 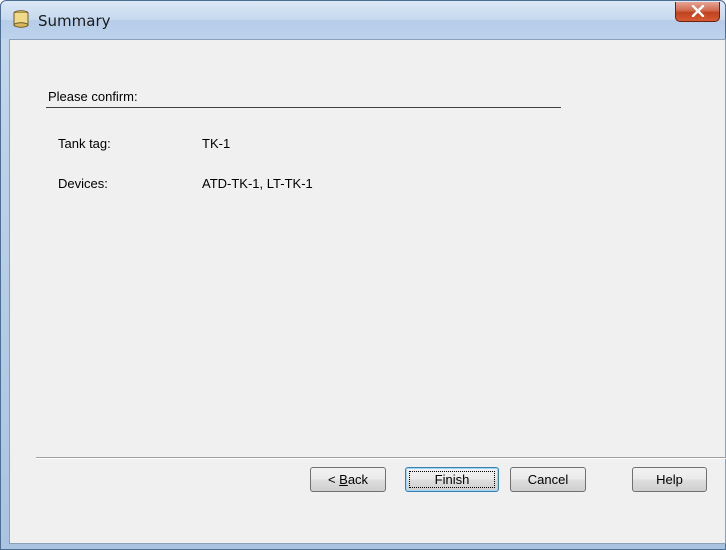 I want to click on help-button-label: Help, so click(x=669, y=479).